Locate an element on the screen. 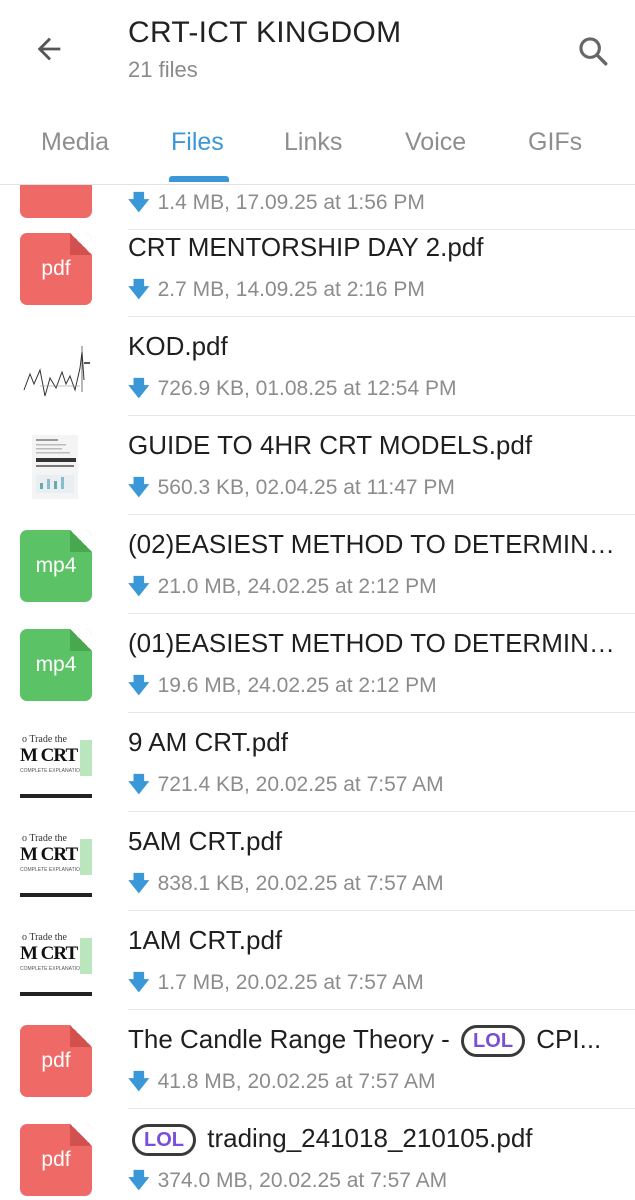 Image resolution: width=635 pixels, height=1200 pixels. tab-files: Files is located at coordinates (197, 142).